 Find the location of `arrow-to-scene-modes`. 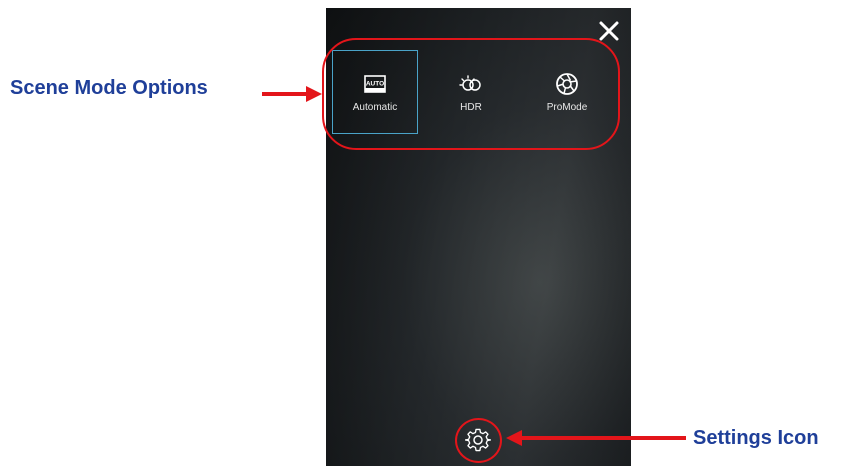

arrow-to-scene-modes is located at coordinates (292, 94).